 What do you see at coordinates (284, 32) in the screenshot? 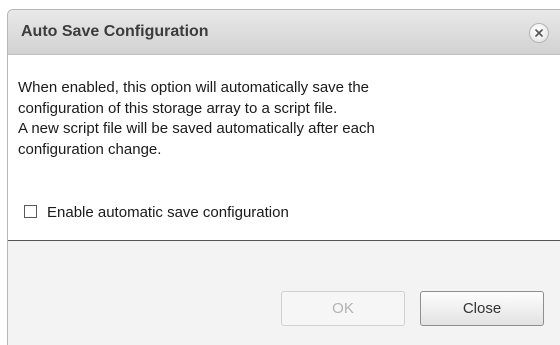
I see `dialog-title-bar: Auto Save Configuration` at bounding box center [284, 32].